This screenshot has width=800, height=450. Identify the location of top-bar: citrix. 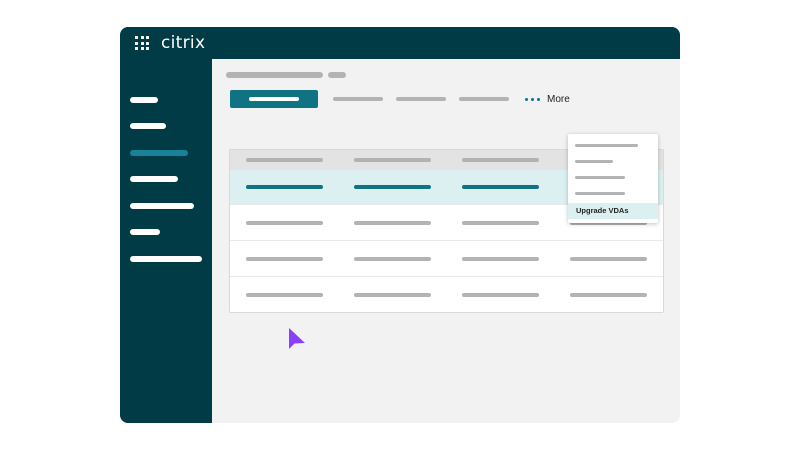
(400, 43).